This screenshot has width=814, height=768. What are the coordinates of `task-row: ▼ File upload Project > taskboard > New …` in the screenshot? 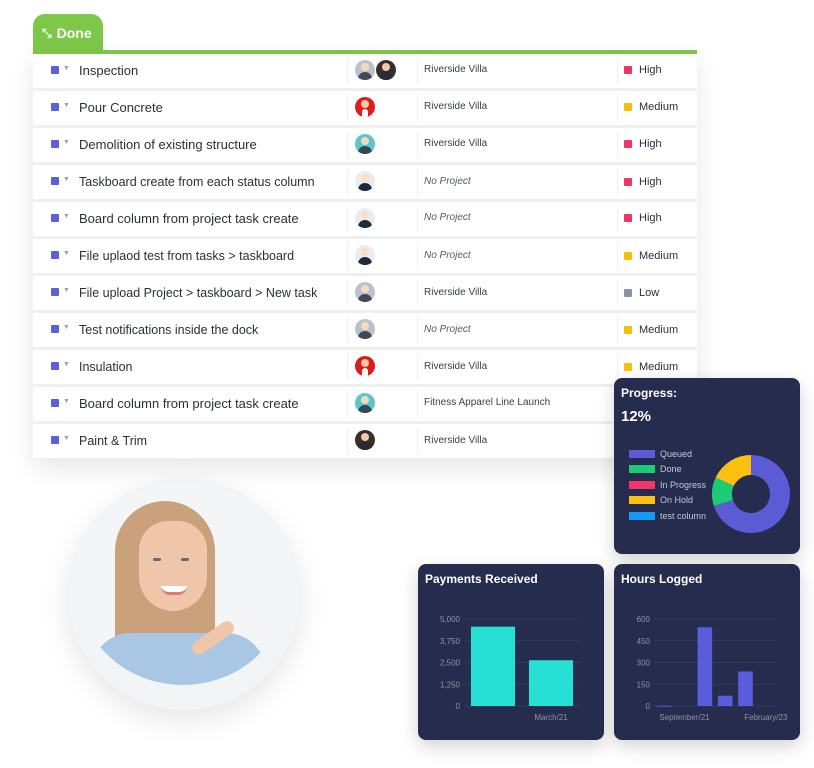 It's located at (365, 293).